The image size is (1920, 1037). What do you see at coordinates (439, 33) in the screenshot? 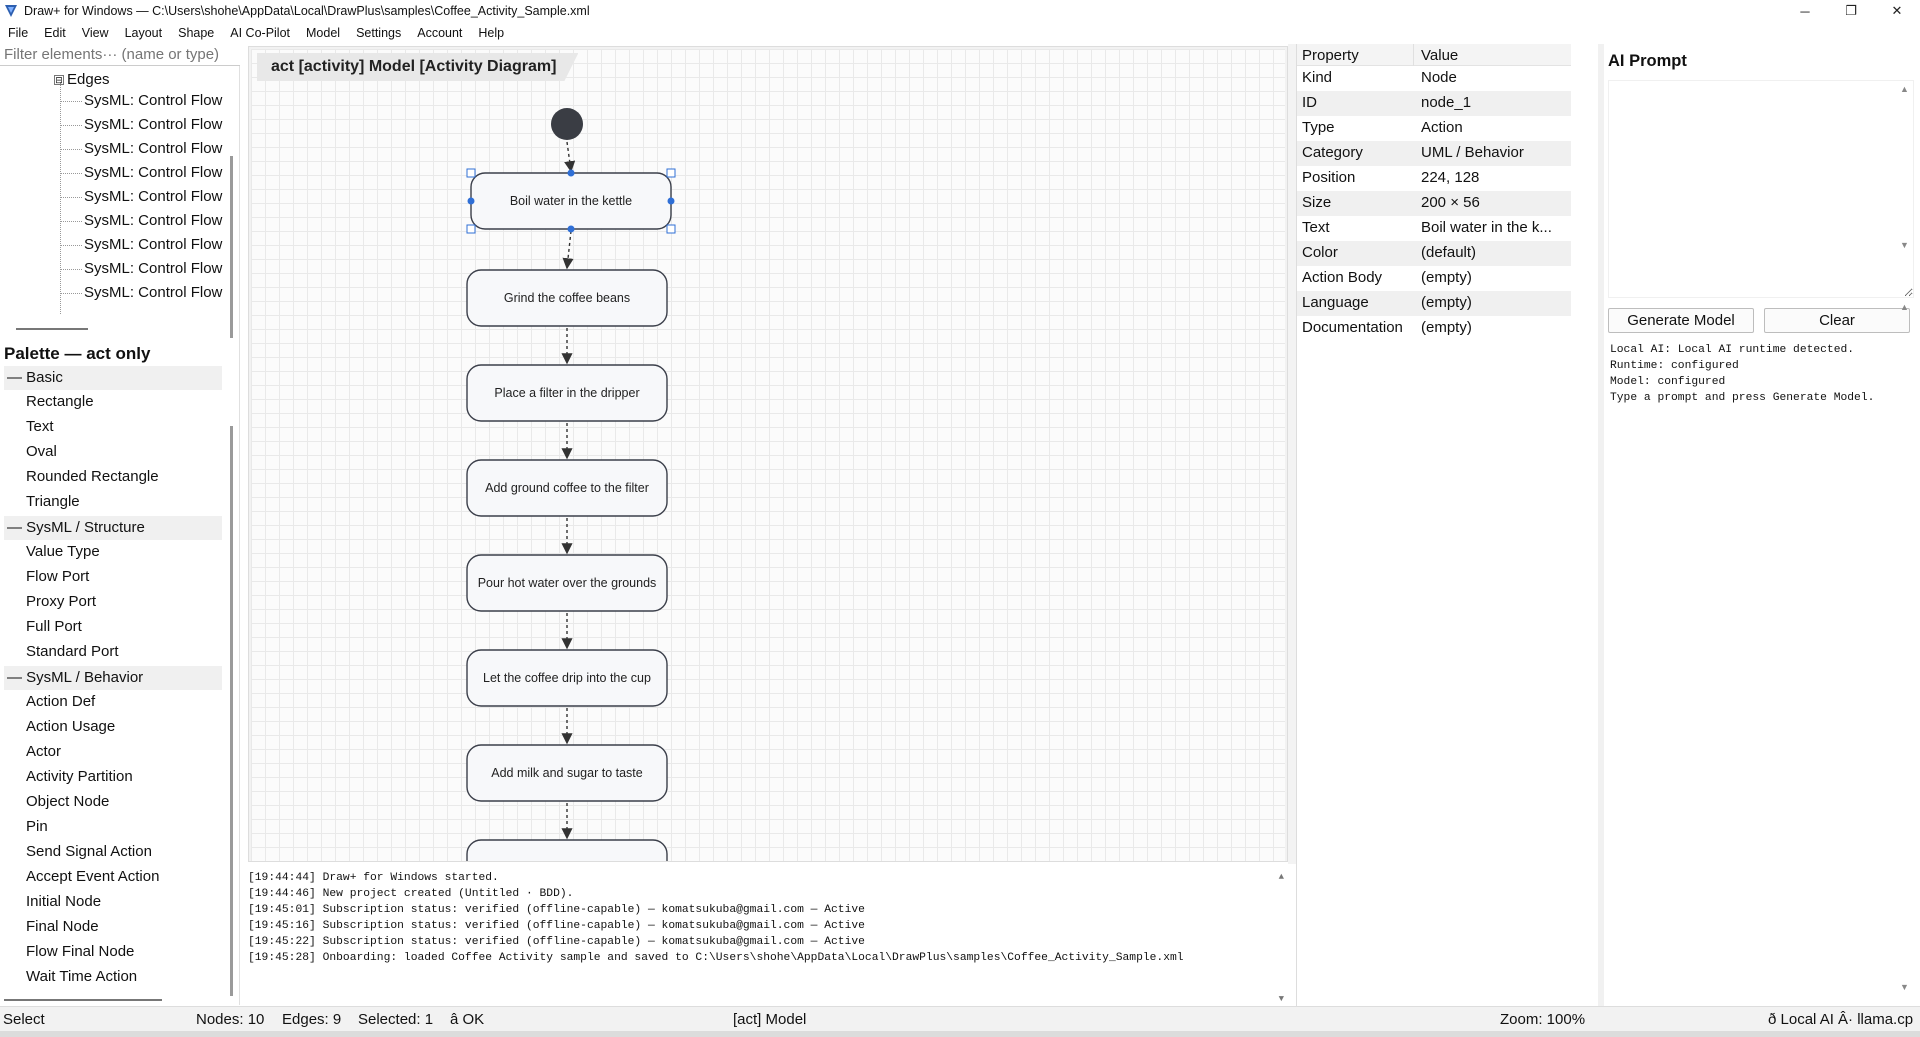
I see `menu-account: Account` at bounding box center [439, 33].